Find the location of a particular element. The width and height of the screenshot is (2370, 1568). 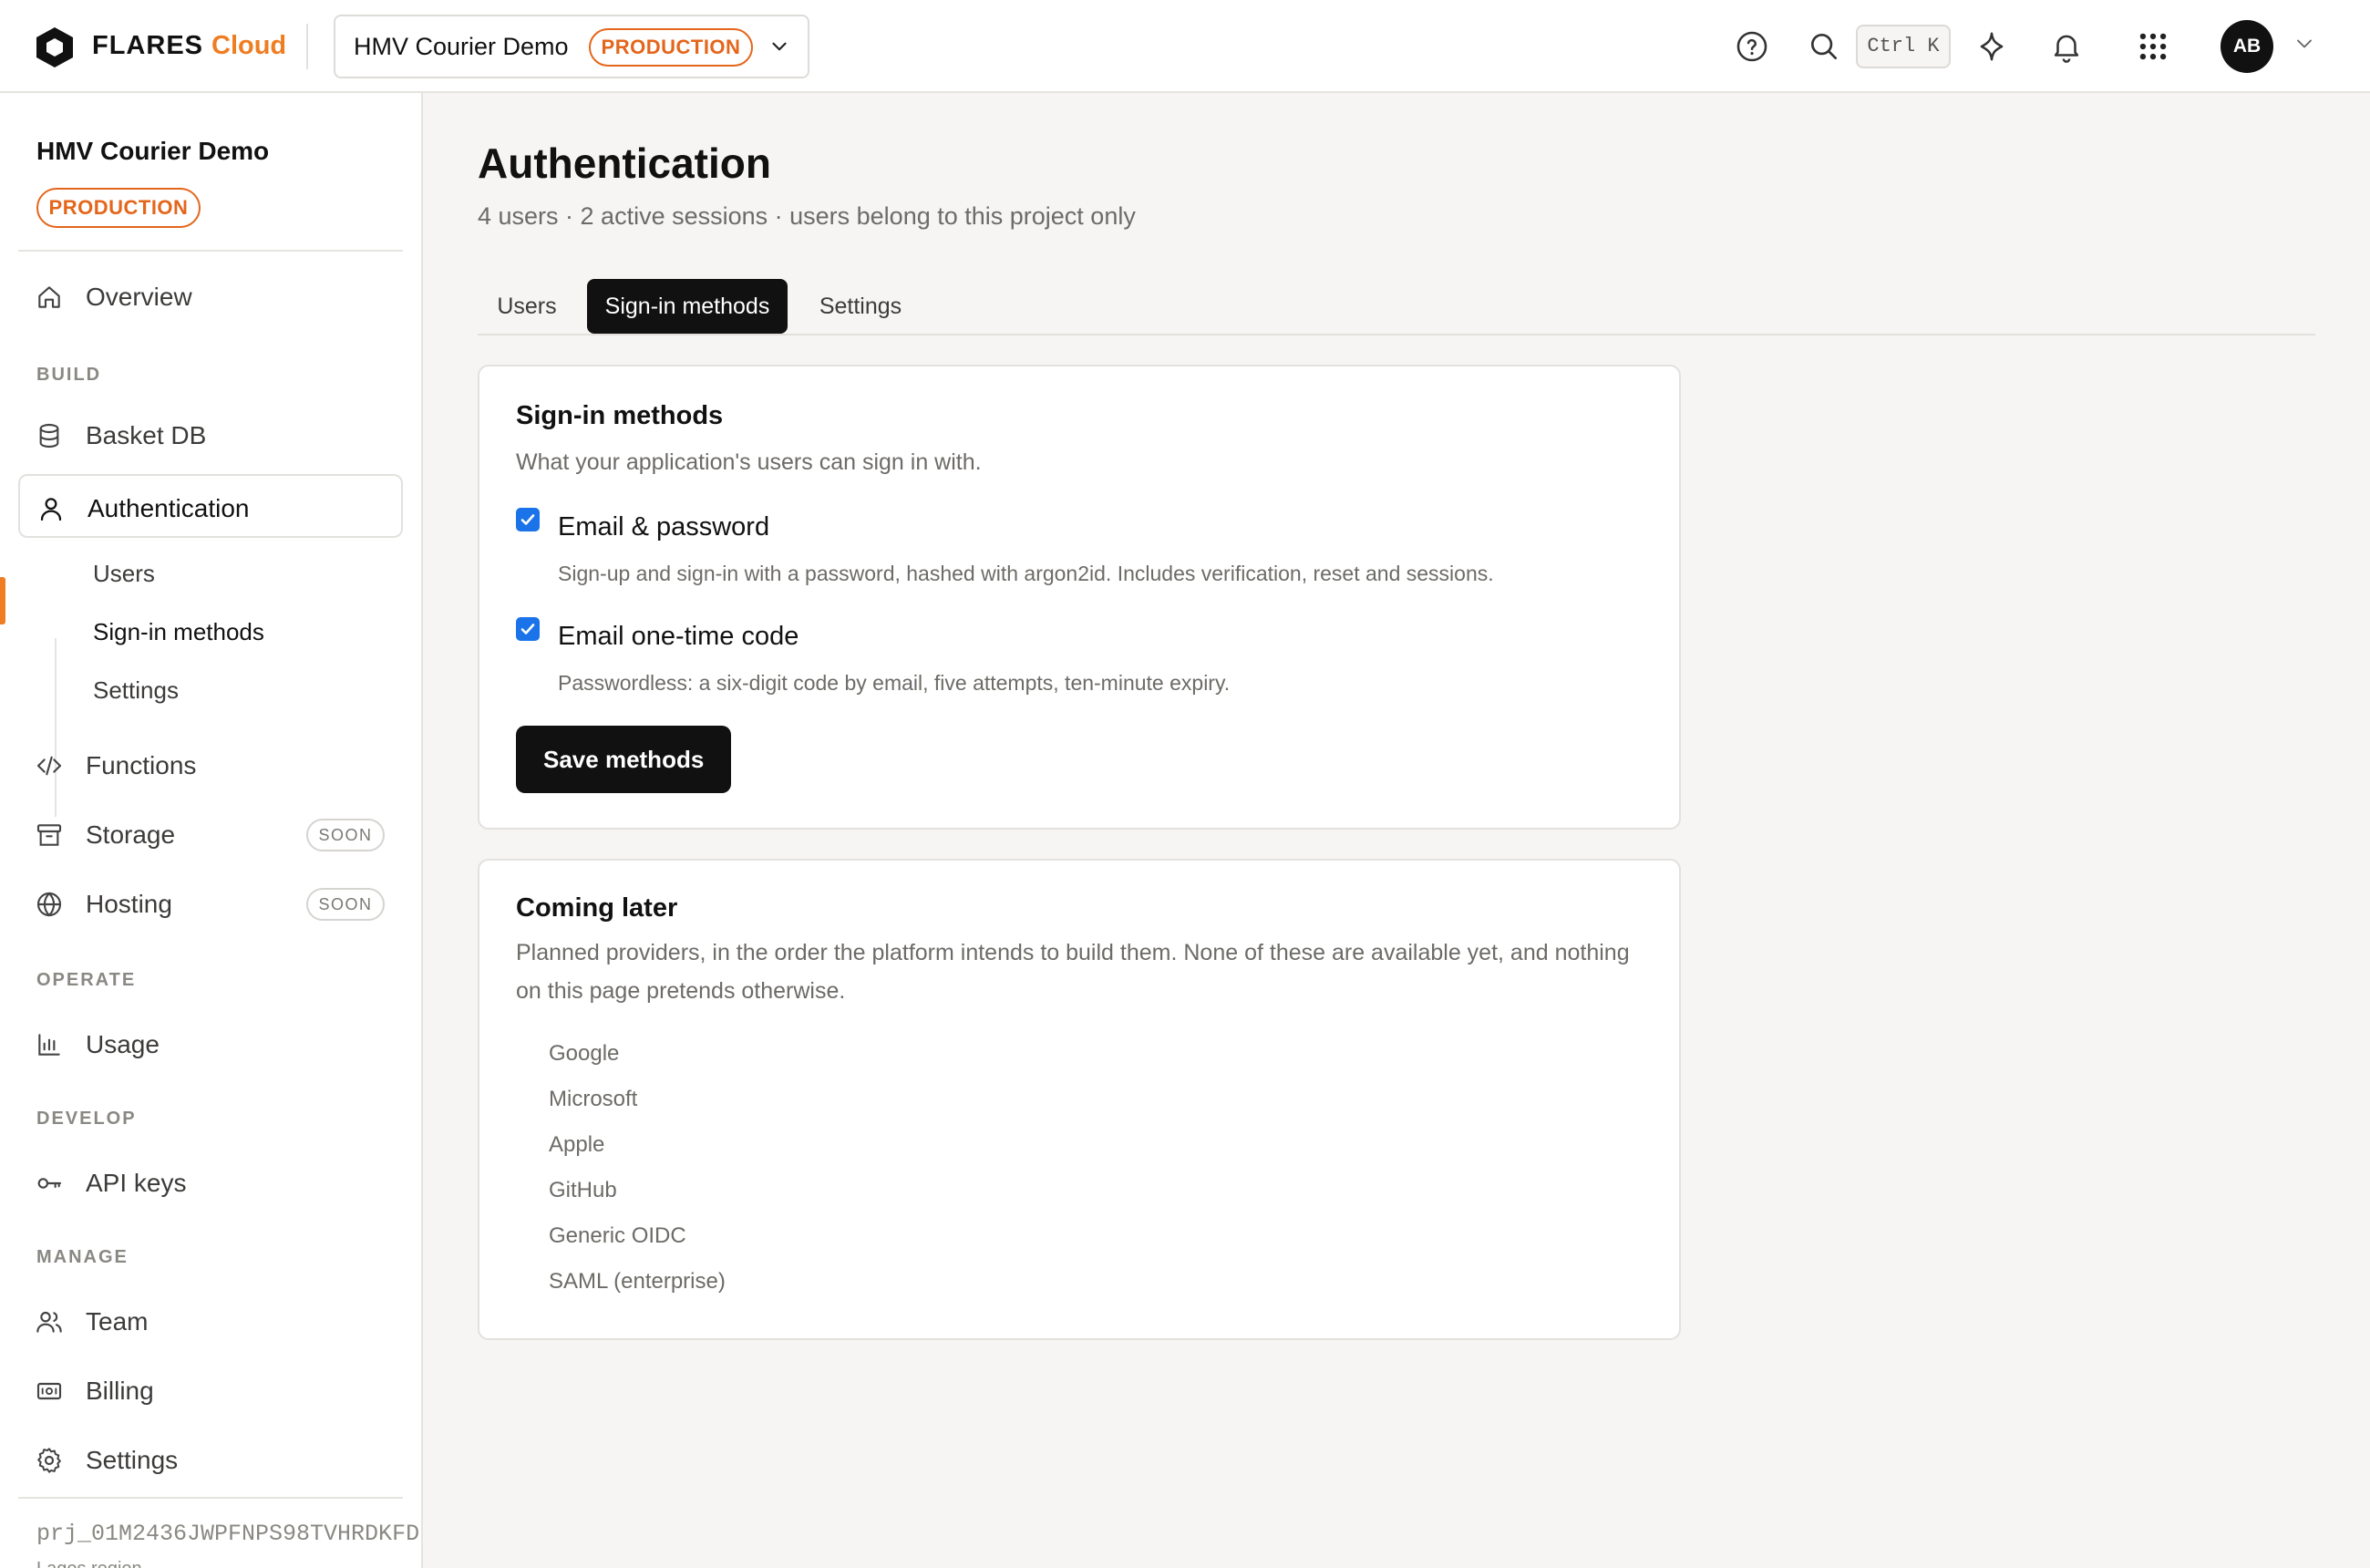

sidebar-item-label: Basket DB is located at coordinates (146, 435).